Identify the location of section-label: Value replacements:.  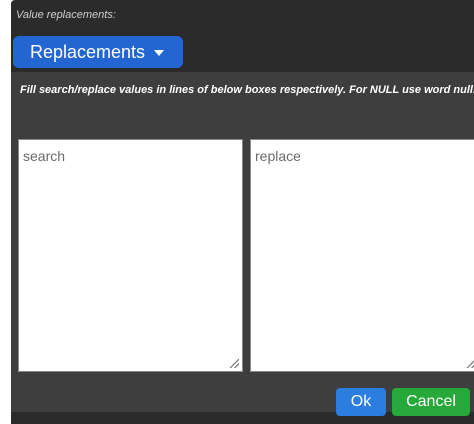
(66, 15).